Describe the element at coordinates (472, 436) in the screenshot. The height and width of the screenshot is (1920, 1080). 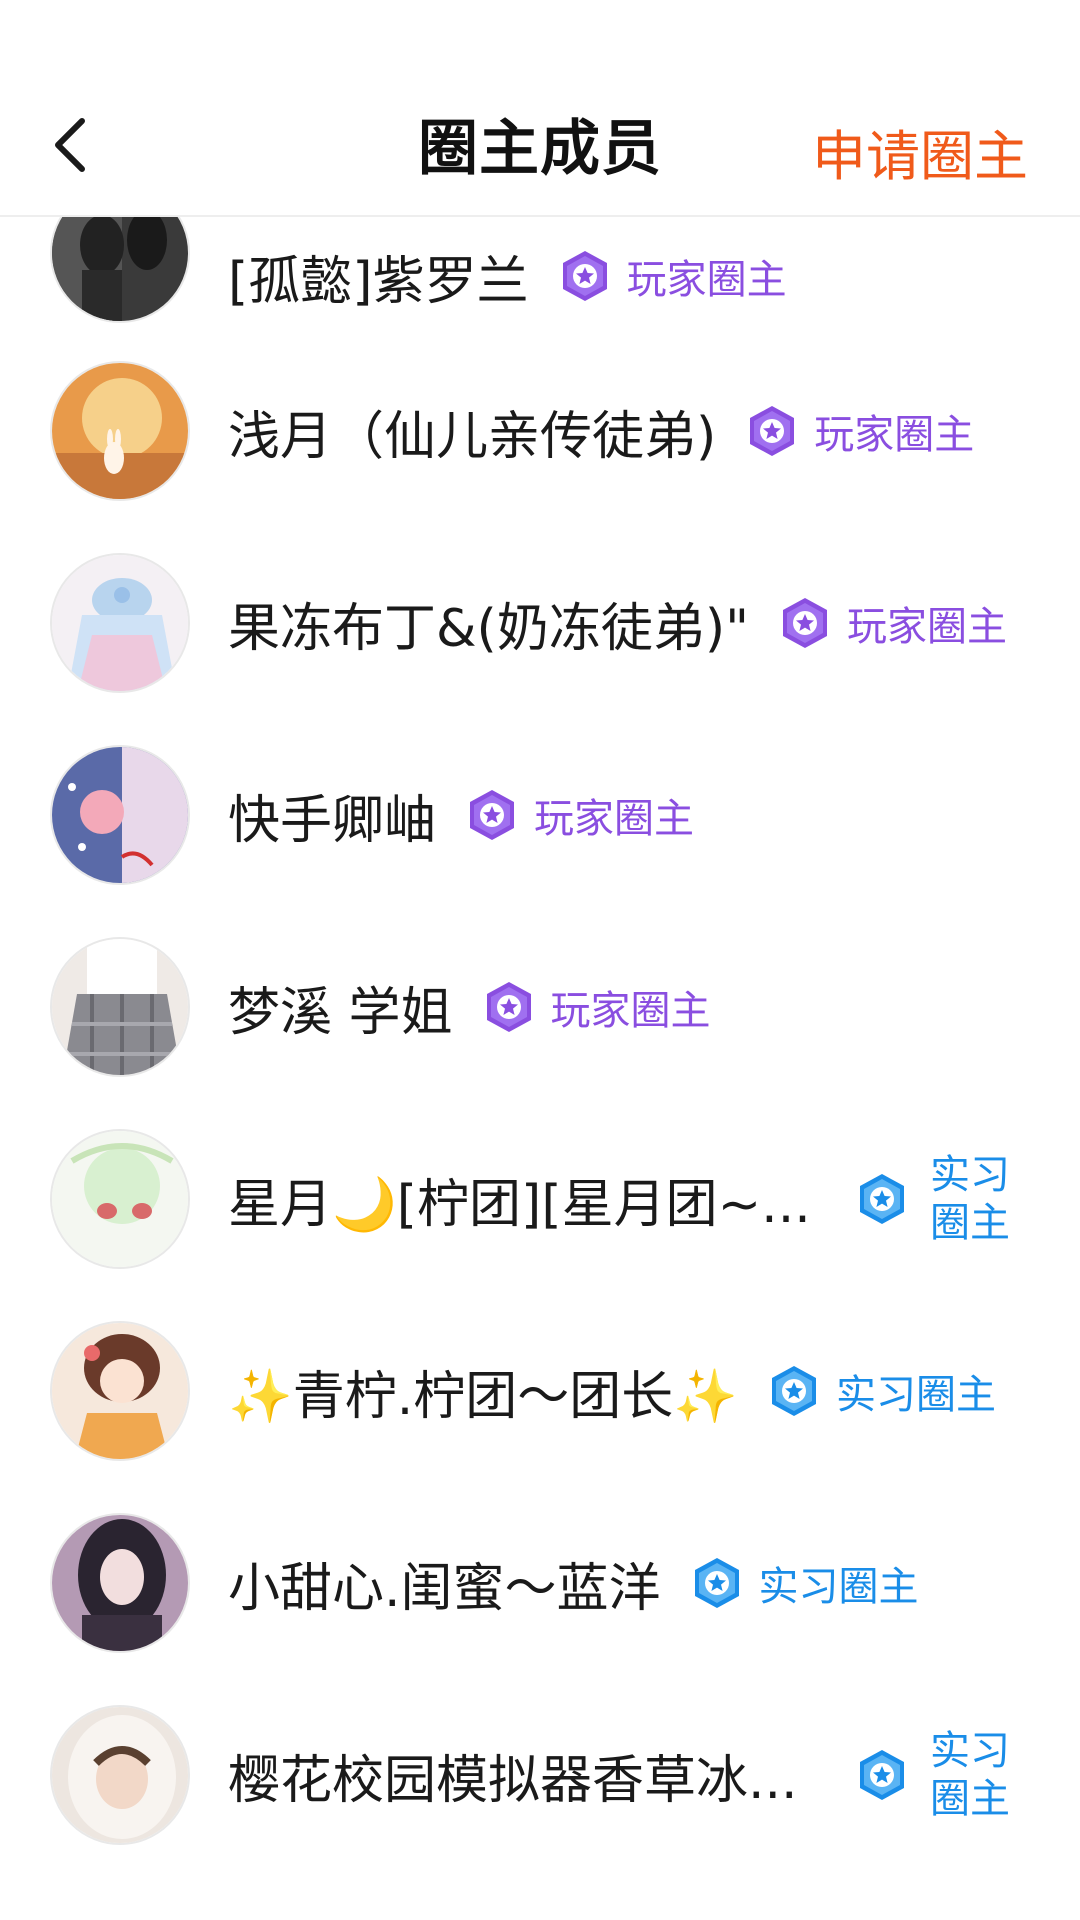
I see `member-name: 浅月（仙儿亲传徒弟)` at that location.